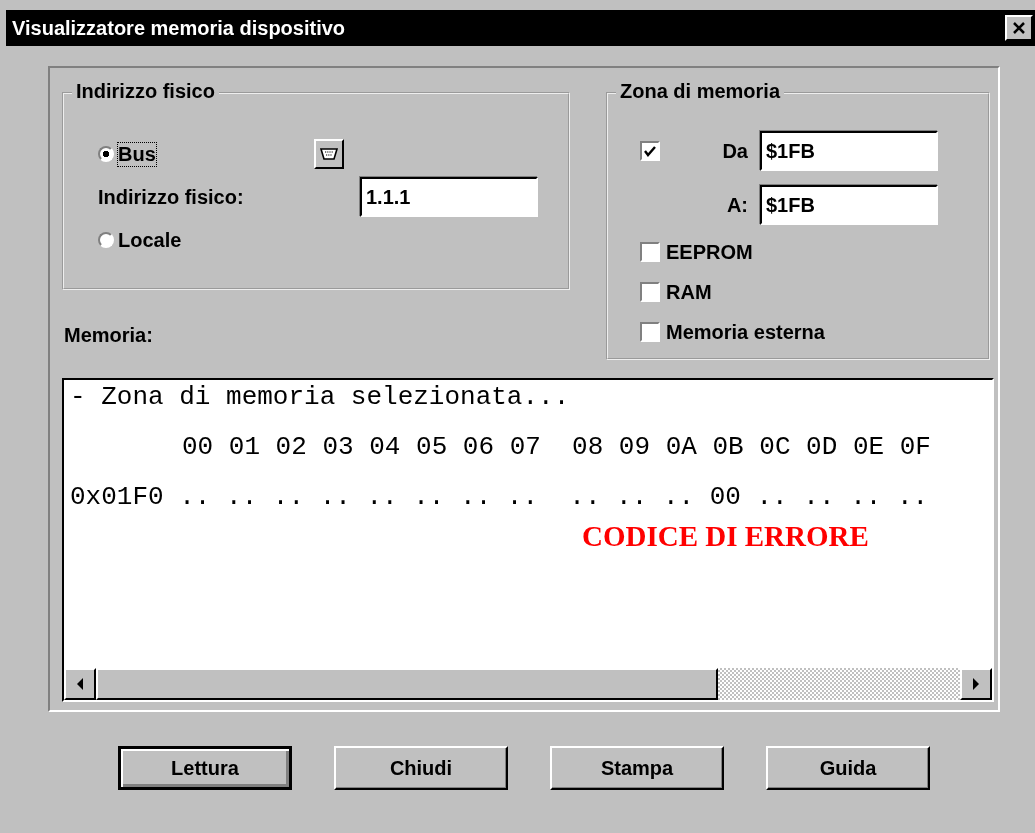 This screenshot has width=1035, height=833. I want to click on check-icon, so click(650, 151).